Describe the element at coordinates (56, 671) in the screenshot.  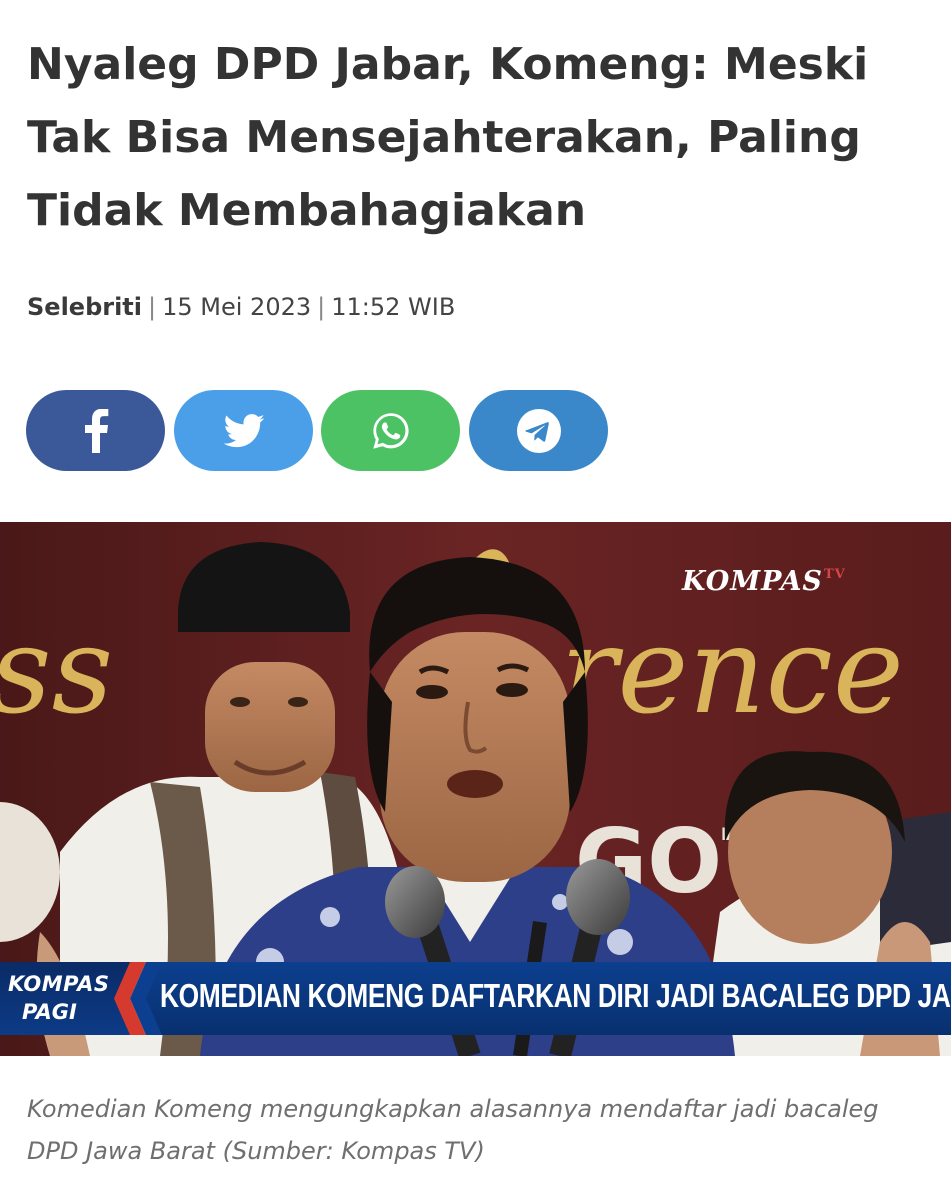
I see `backdrop-text-left: ss` at that location.